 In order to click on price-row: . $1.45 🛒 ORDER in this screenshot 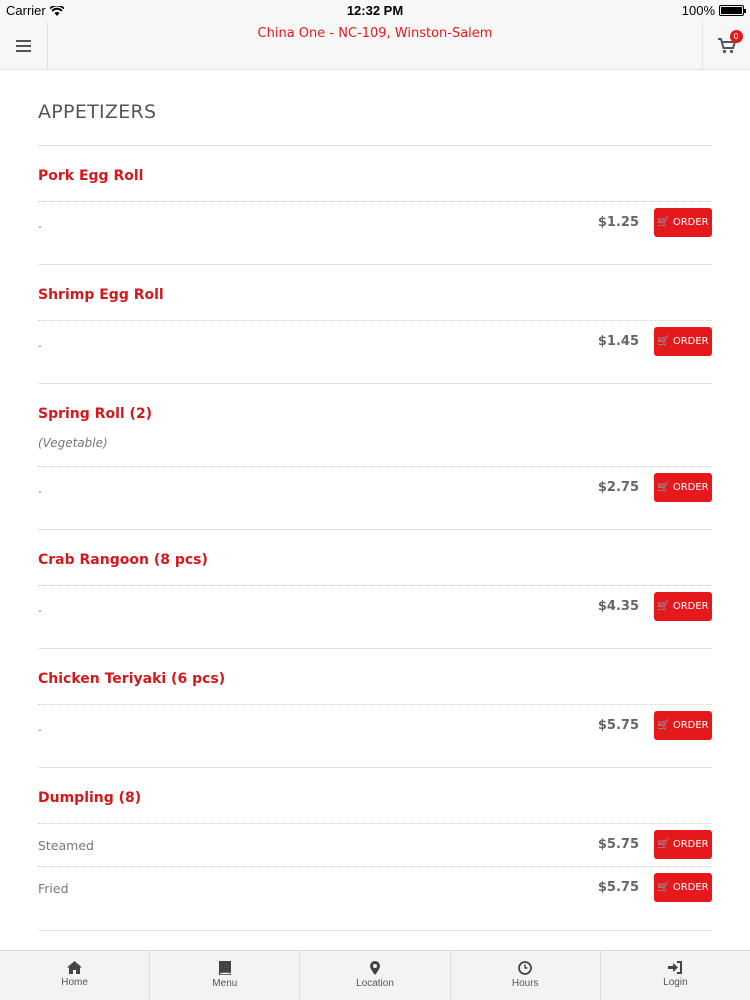, I will do `click(375, 341)`.